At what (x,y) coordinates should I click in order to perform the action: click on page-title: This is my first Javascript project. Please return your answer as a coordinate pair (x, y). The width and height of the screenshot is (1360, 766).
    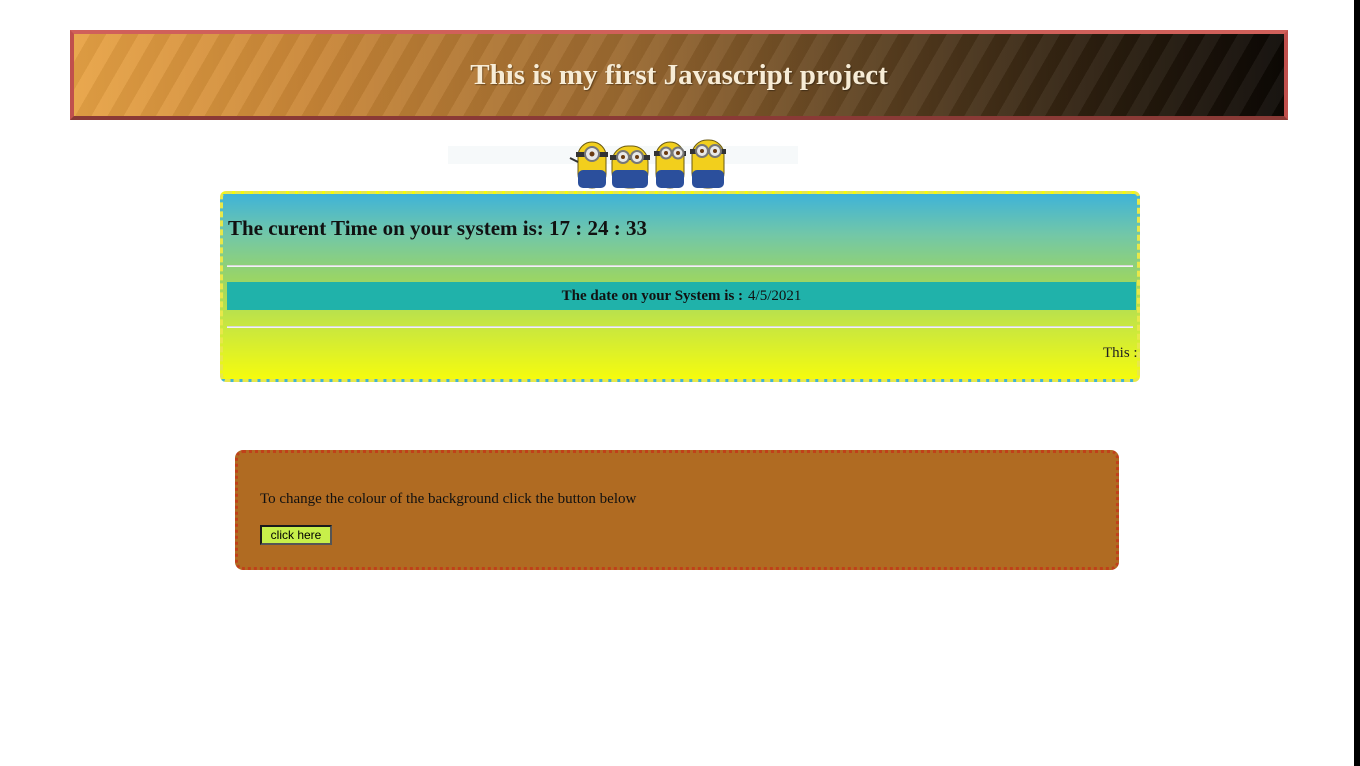
    Looking at the image, I should click on (679, 74).